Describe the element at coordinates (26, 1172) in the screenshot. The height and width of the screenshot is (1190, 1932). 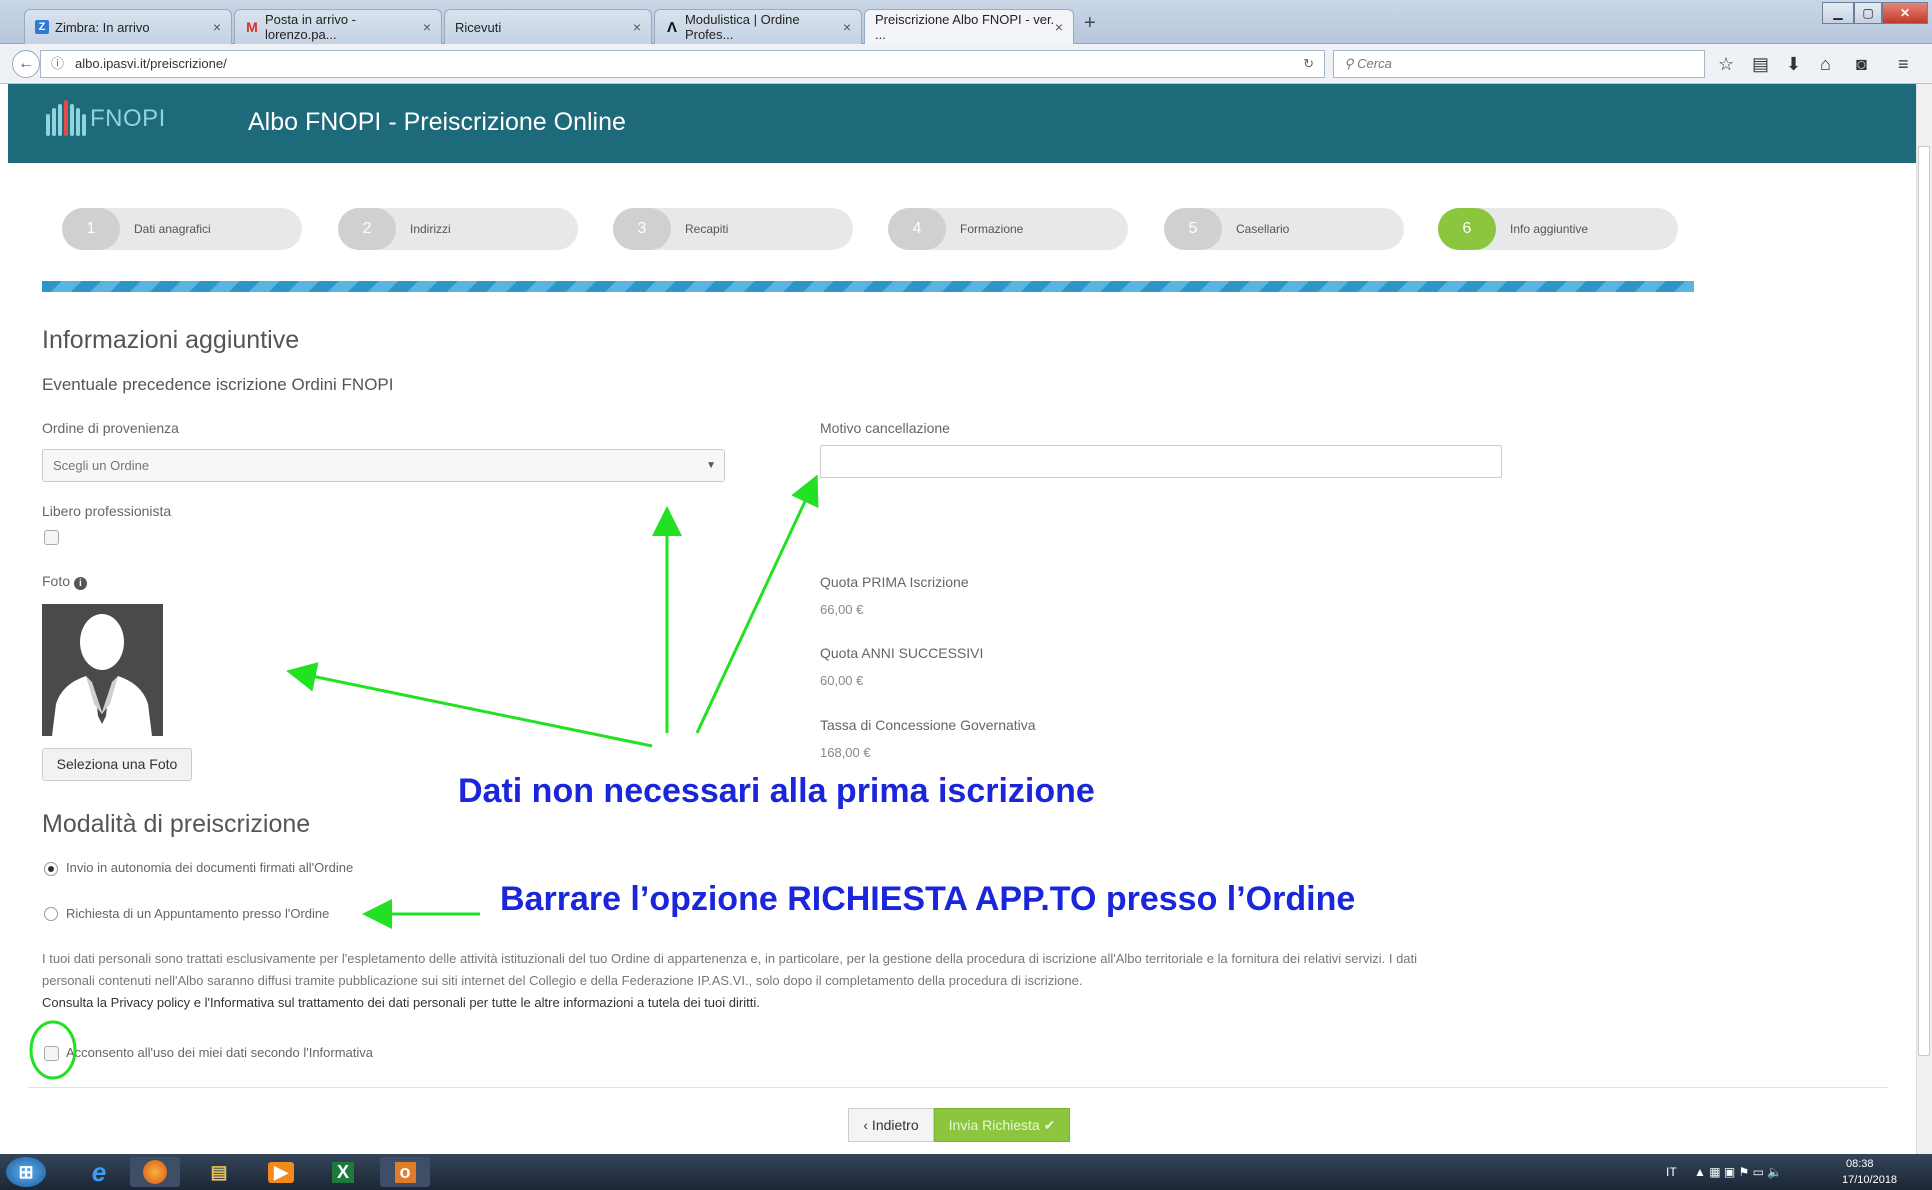
I see `start-icon: ⊞` at that location.